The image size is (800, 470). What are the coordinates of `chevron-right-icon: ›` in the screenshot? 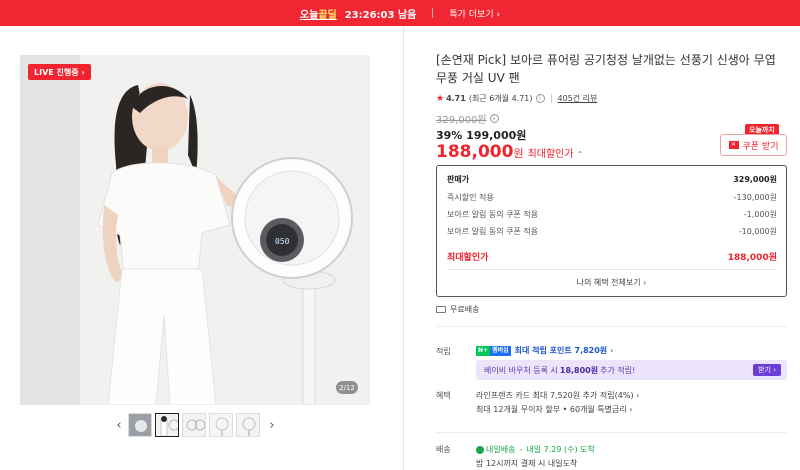 It's located at (612, 350).